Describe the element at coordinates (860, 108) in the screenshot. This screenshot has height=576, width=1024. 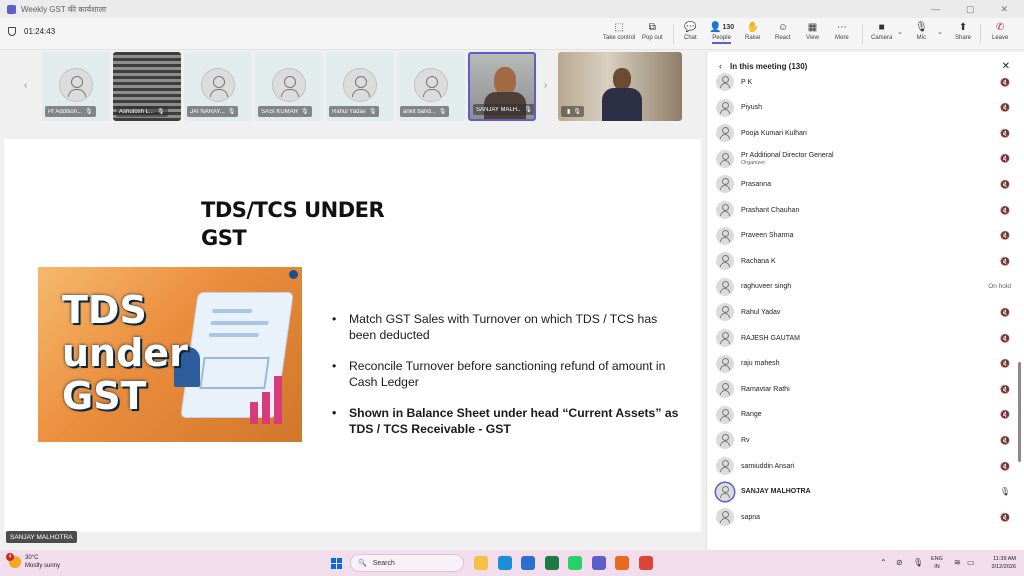
I see `participant-row: Piyush 🔇` at that location.